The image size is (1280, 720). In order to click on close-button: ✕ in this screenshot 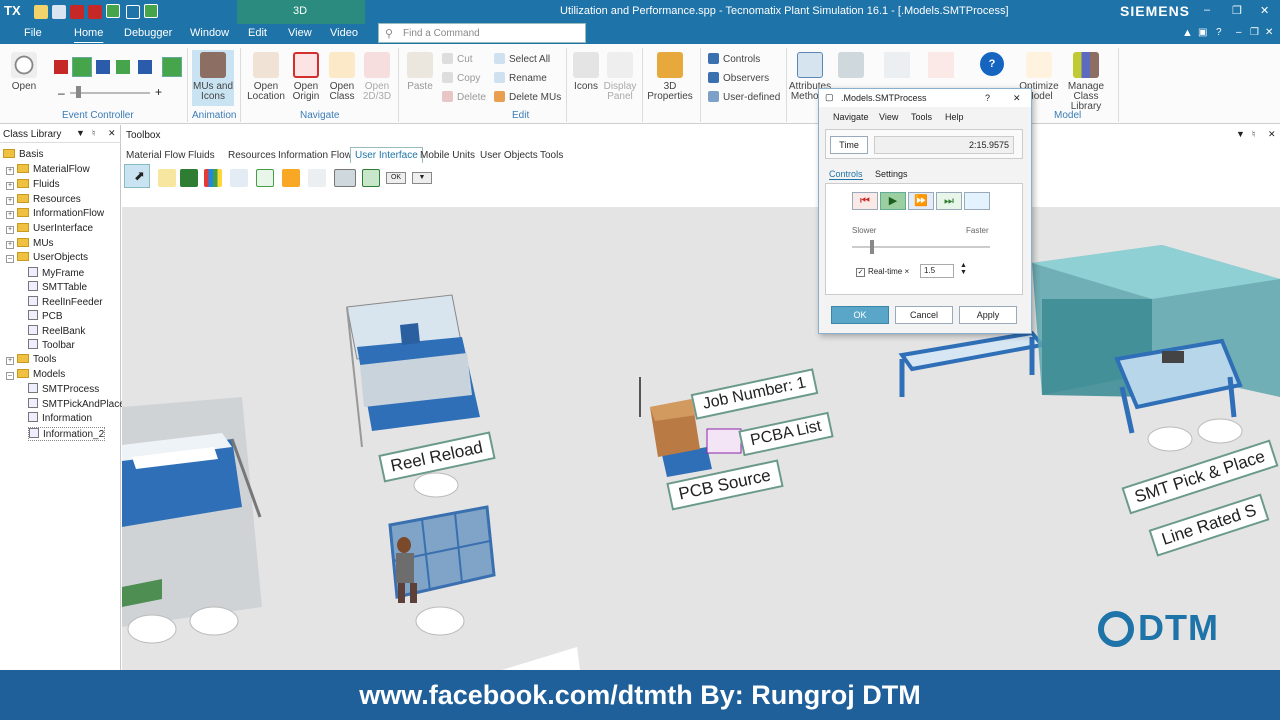, I will do `click(1264, 10)`.